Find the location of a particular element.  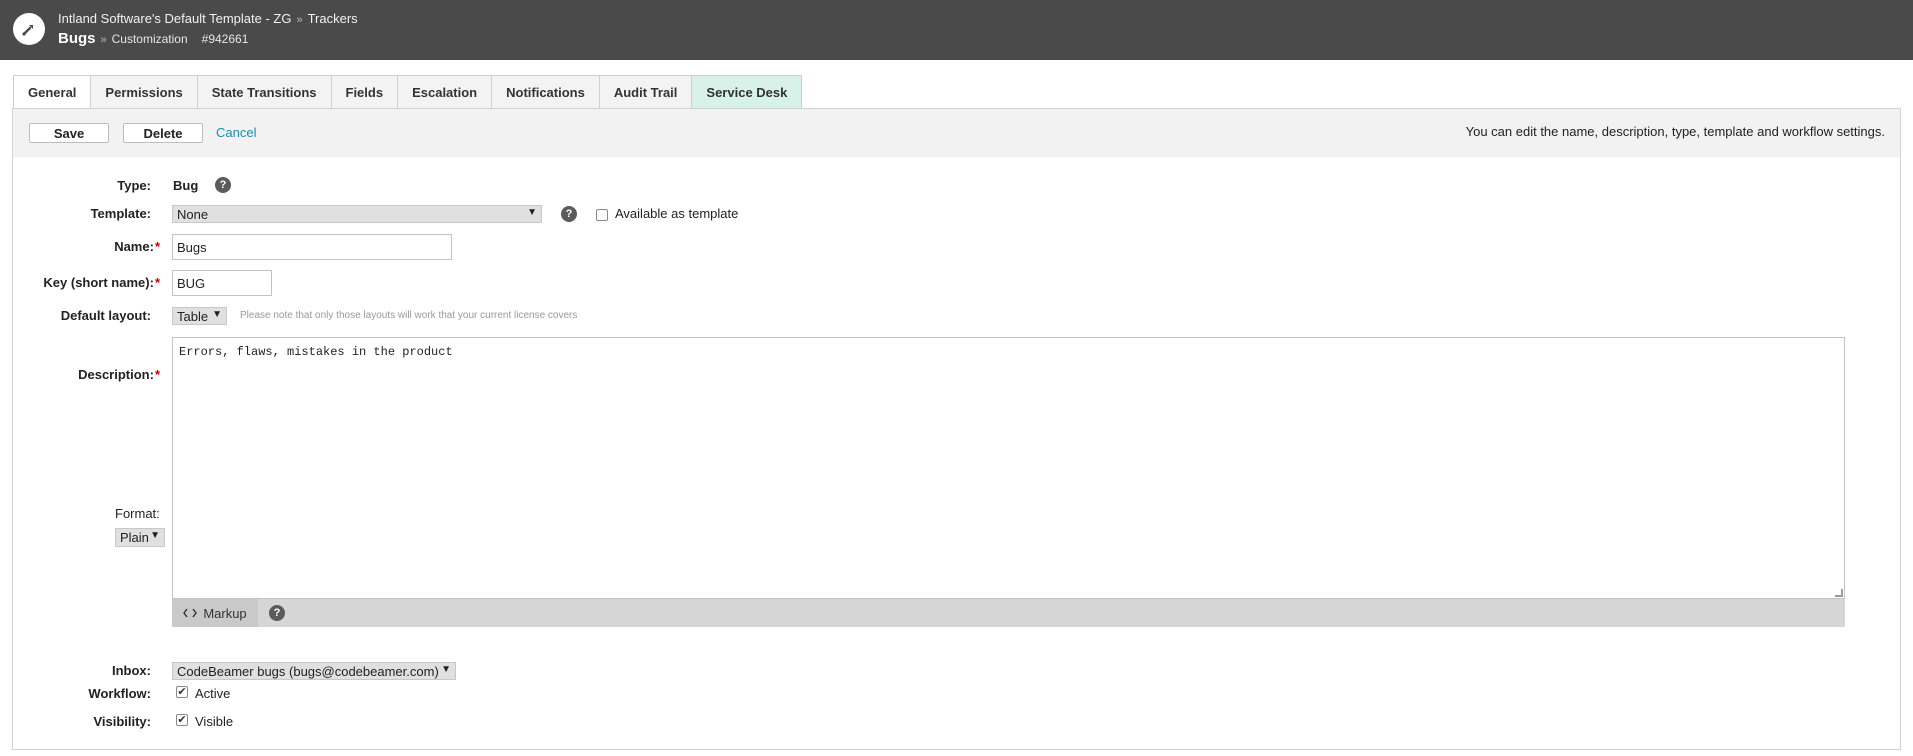

page-title-line: Bugs » Customization #942661 is located at coordinates (153, 38).